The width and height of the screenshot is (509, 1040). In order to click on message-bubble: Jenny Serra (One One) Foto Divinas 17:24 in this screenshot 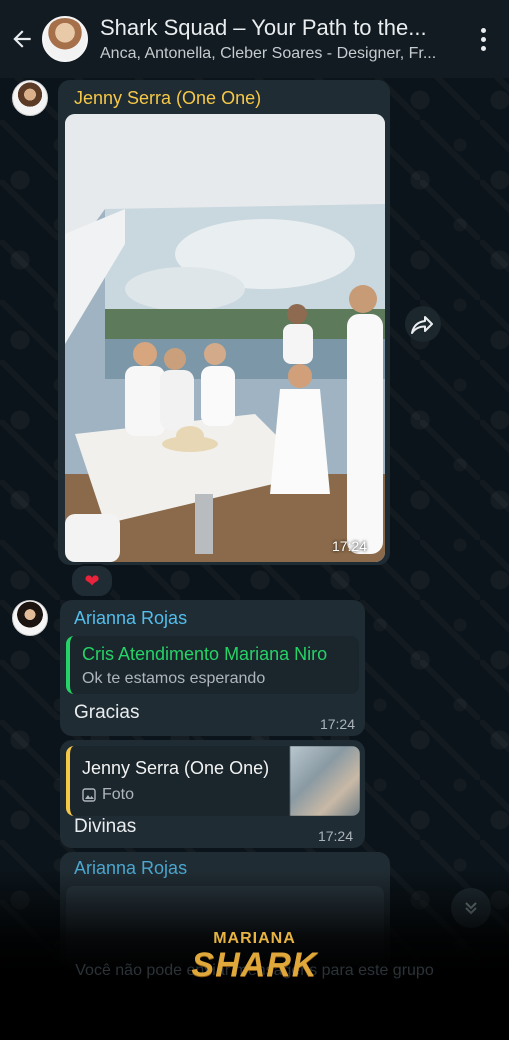, I will do `click(212, 794)`.